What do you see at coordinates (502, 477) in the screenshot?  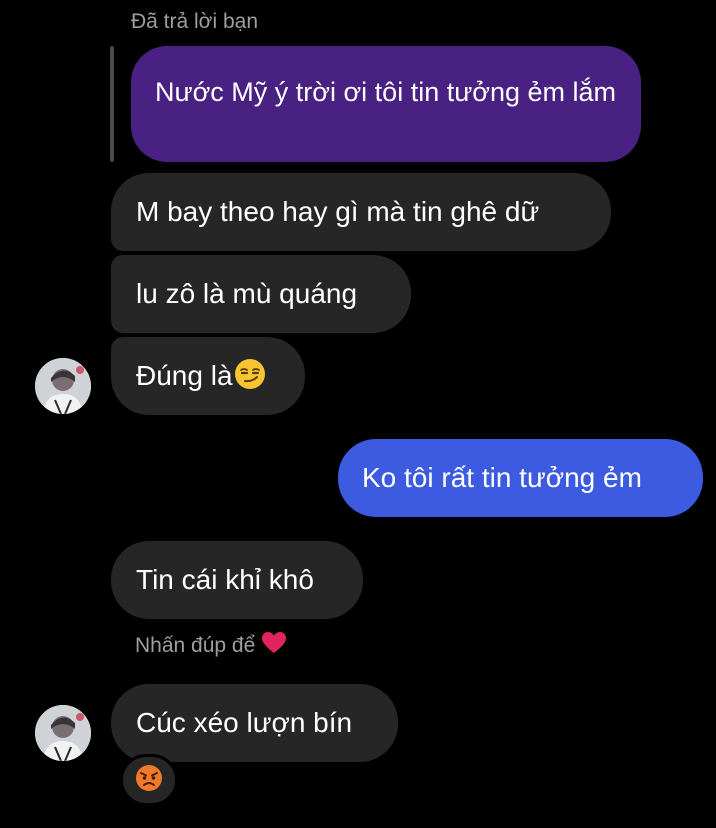 I see `message-text: Ko tôi rất tin tưởng ẻm` at bounding box center [502, 477].